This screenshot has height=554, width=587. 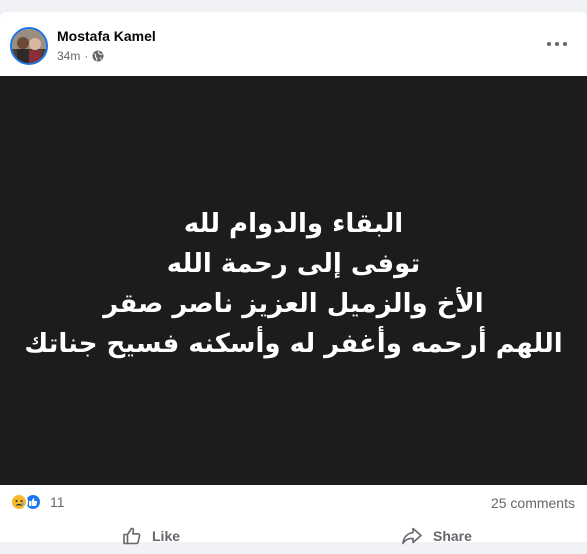 What do you see at coordinates (293, 223) in the screenshot?
I see `post-image-line-1: البقاء والدوام لله` at bounding box center [293, 223].